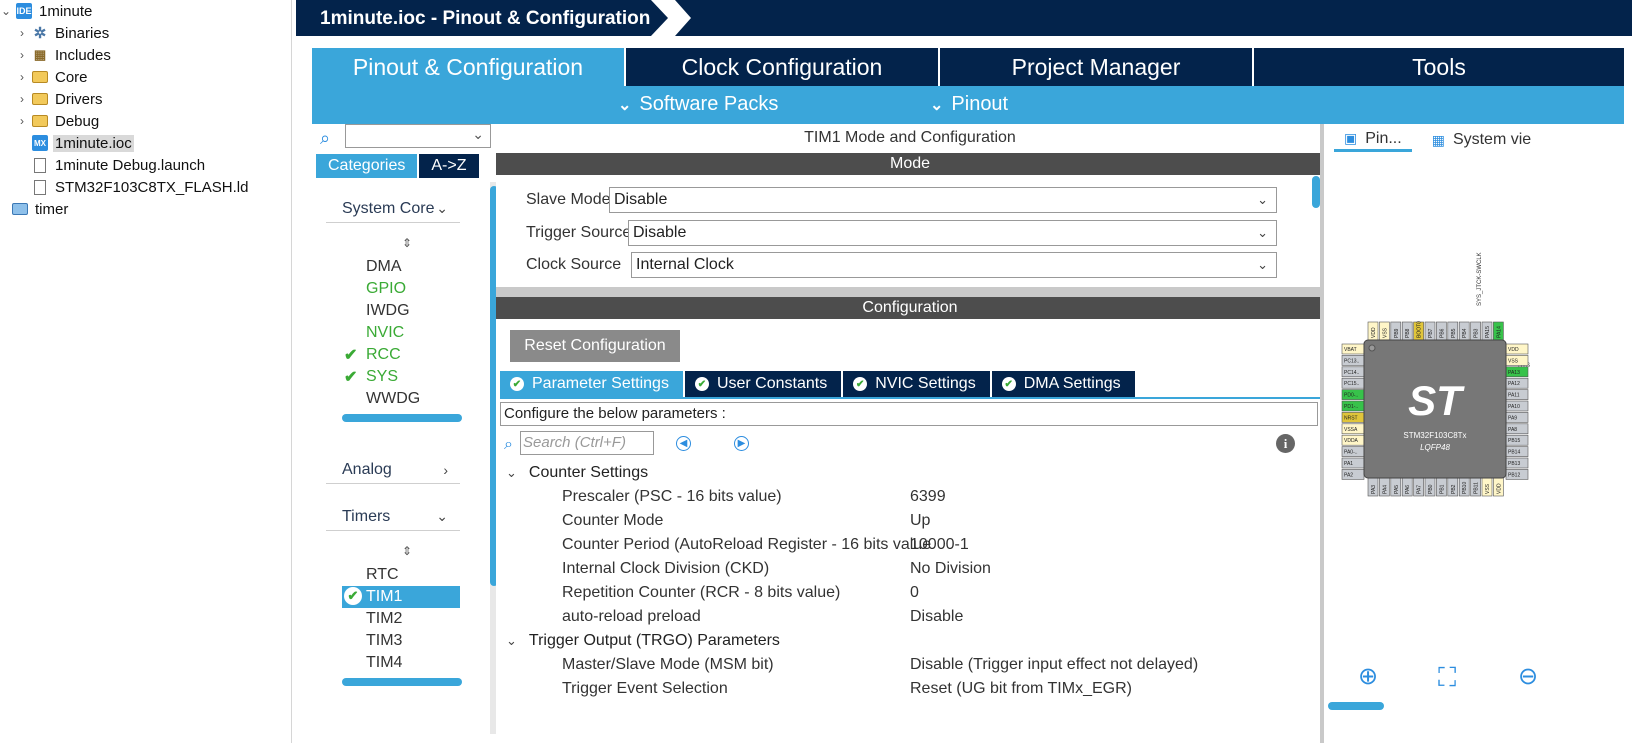 This screenshot has height=743, width=1632. I want to click on info-icon: i, so click(1285, 443).